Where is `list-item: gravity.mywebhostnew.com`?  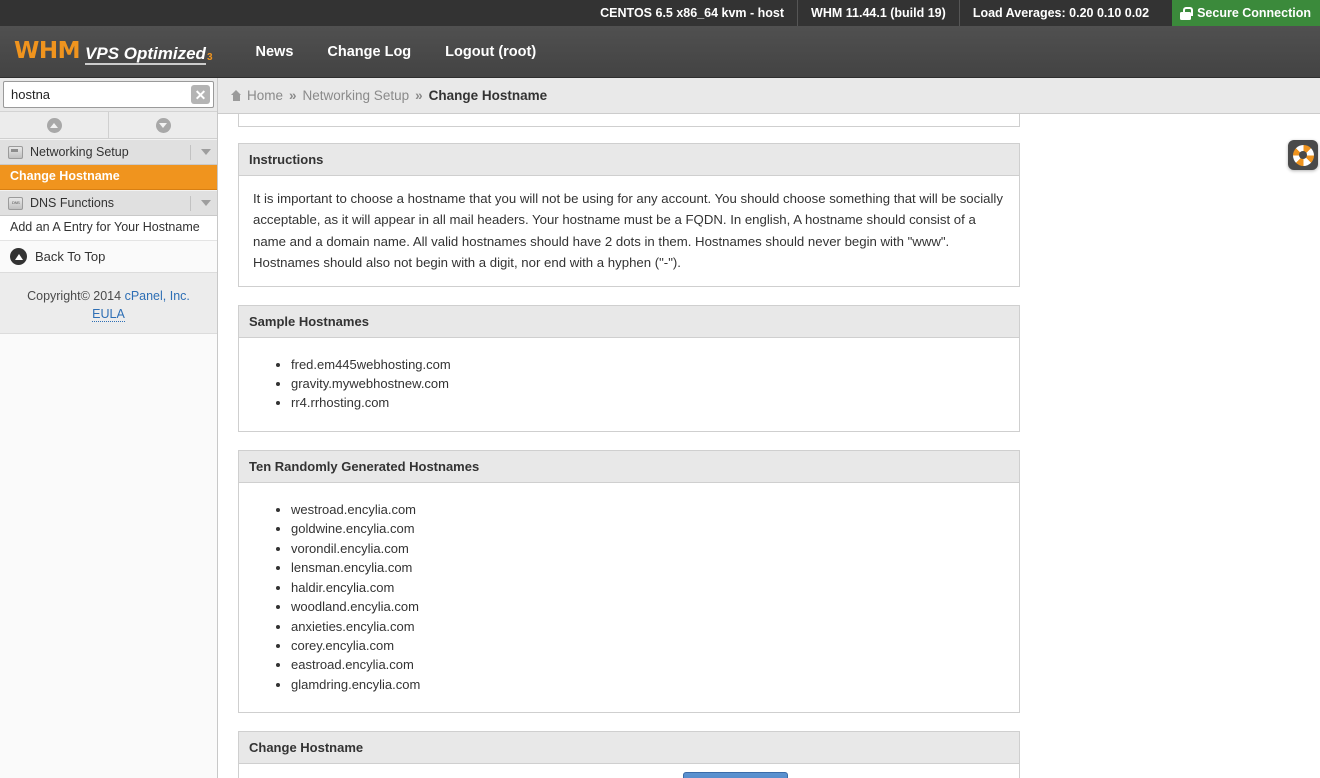 list-item: gravity.mywebhostnew.com is located at coordinates (648, 384).